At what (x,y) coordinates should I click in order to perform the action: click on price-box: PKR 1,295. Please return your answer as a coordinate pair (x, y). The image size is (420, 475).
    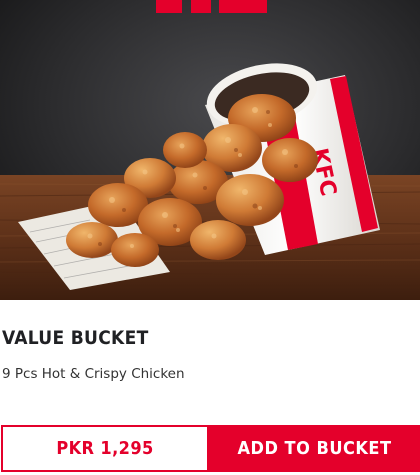
    Looking at the image, I should click on (105, 448).